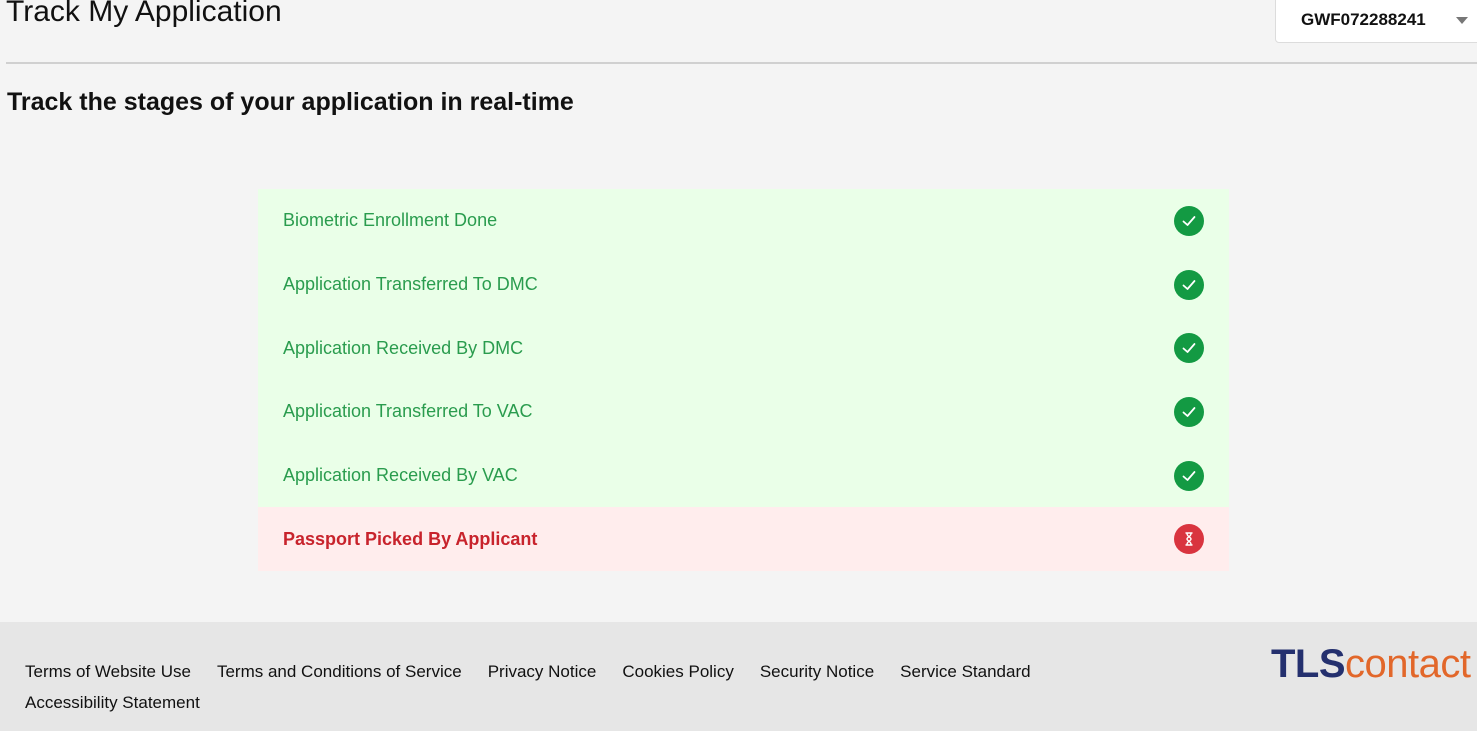  Describe the element at coordinates (410, 284) in the screenshot. I see `stage-label: Application Transferred To DMC` at that location.